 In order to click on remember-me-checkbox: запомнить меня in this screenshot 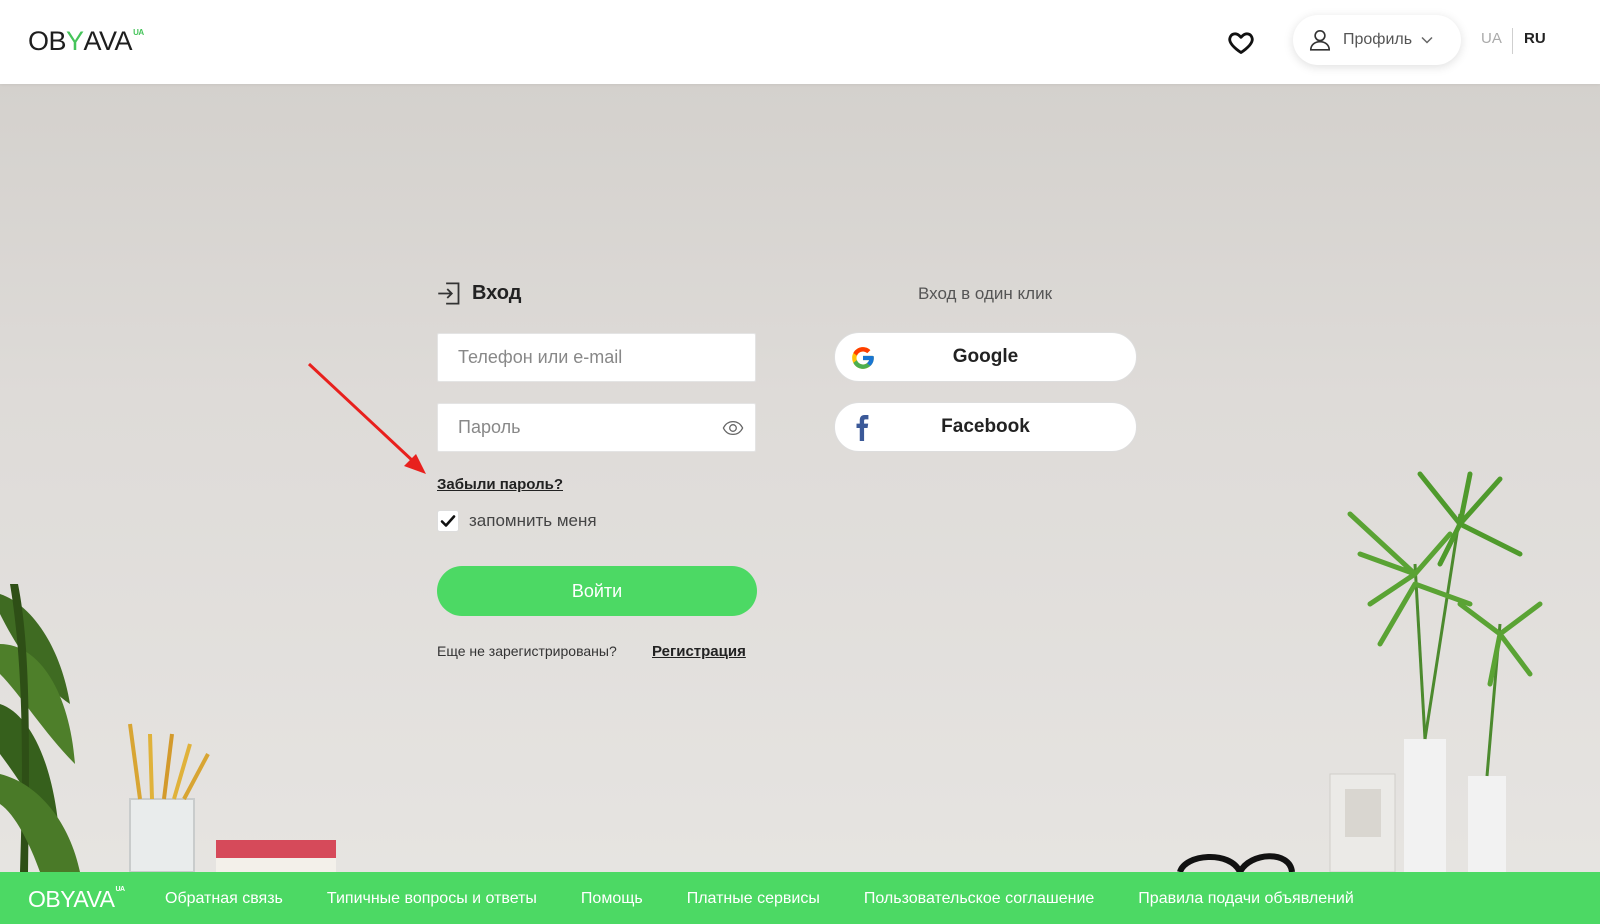, I will do `click(517, 521)`.